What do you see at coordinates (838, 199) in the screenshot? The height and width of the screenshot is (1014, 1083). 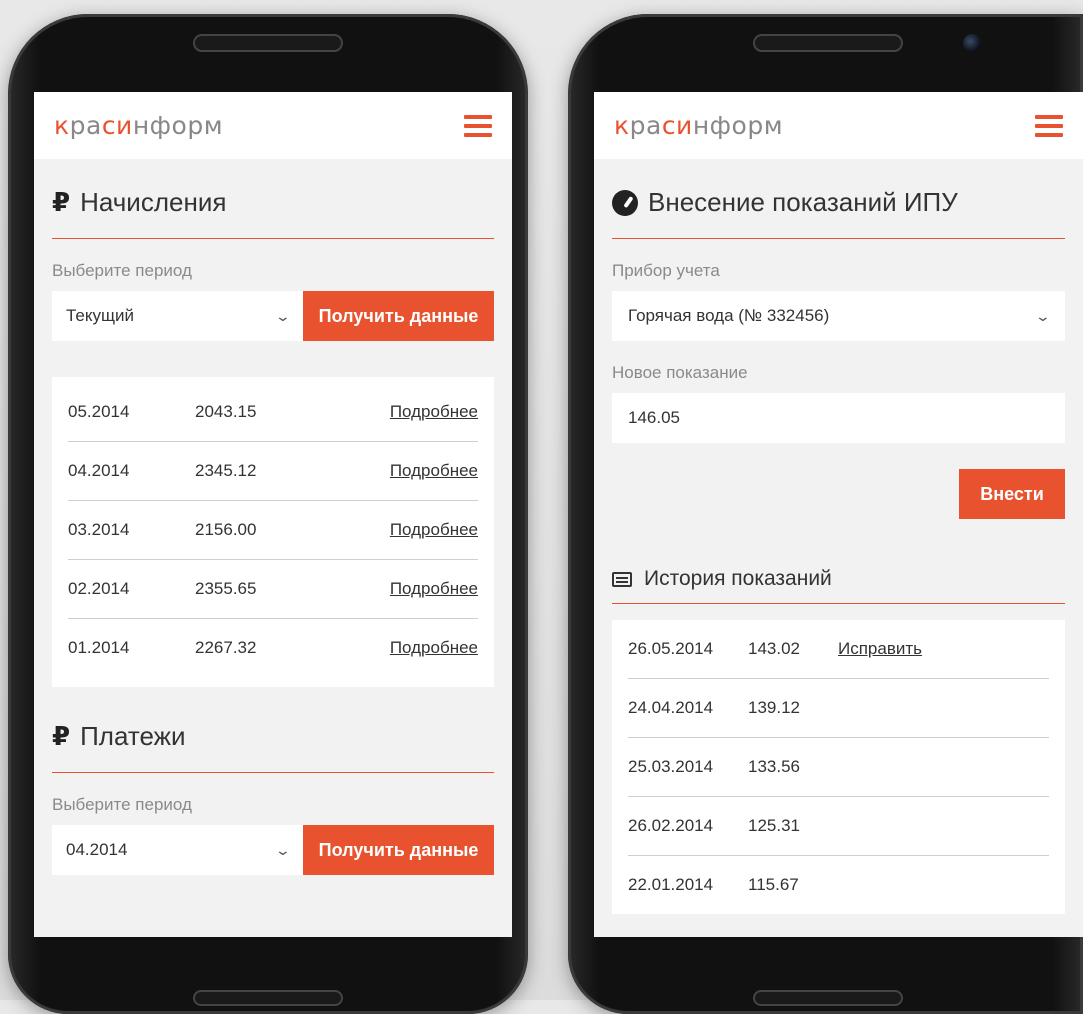 I see `meter-readings-title: Внесение показаний ИПУ` at bounding box center [838, 199].